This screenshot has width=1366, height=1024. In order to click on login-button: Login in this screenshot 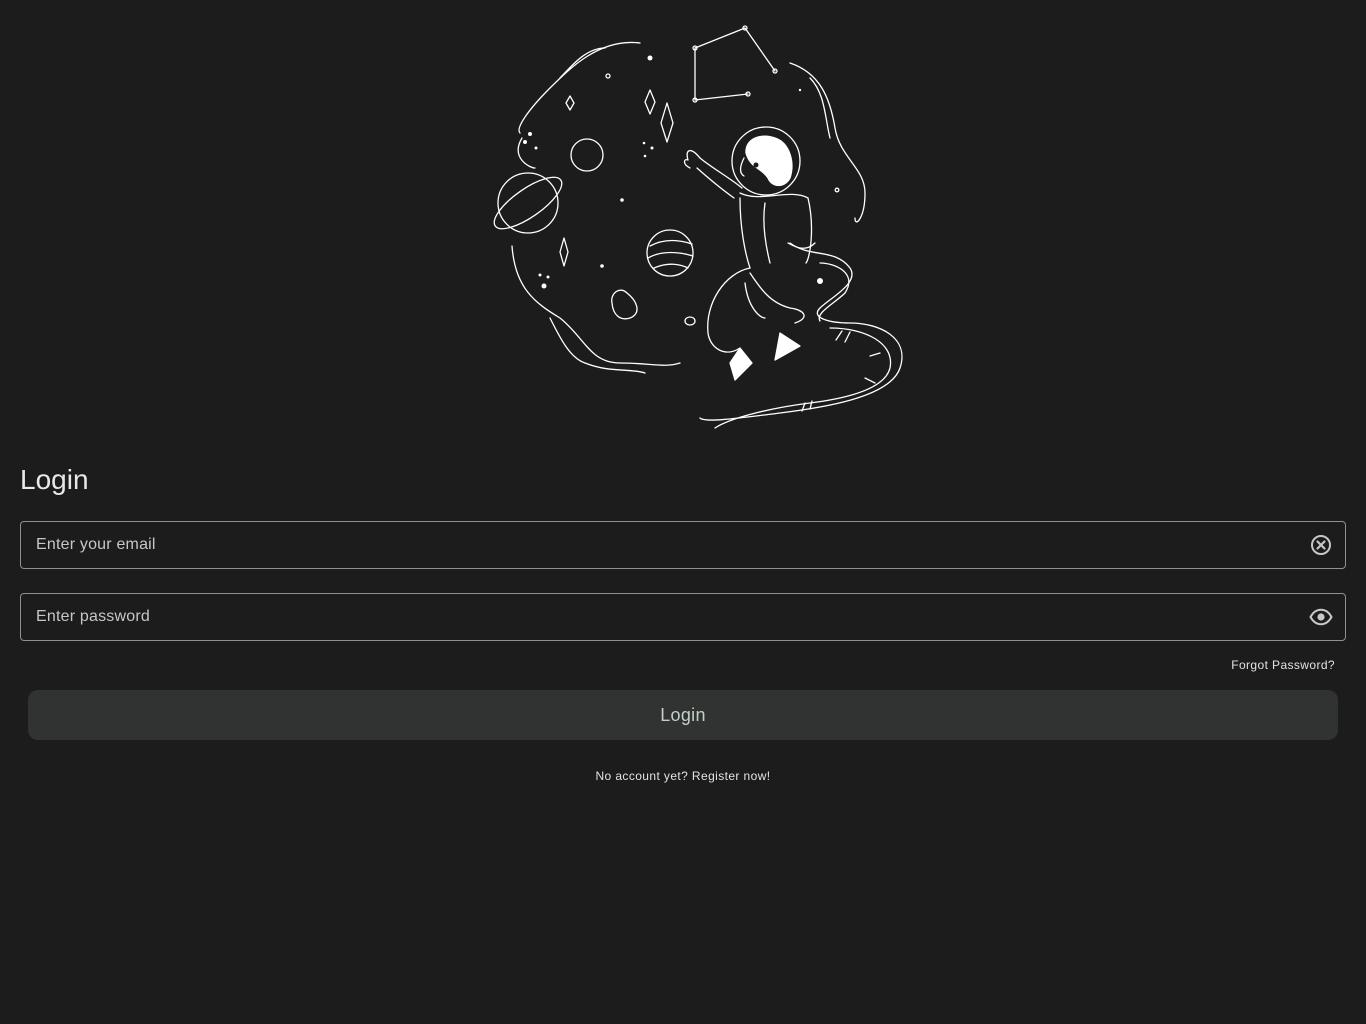, I will do `click(683, 715)`.